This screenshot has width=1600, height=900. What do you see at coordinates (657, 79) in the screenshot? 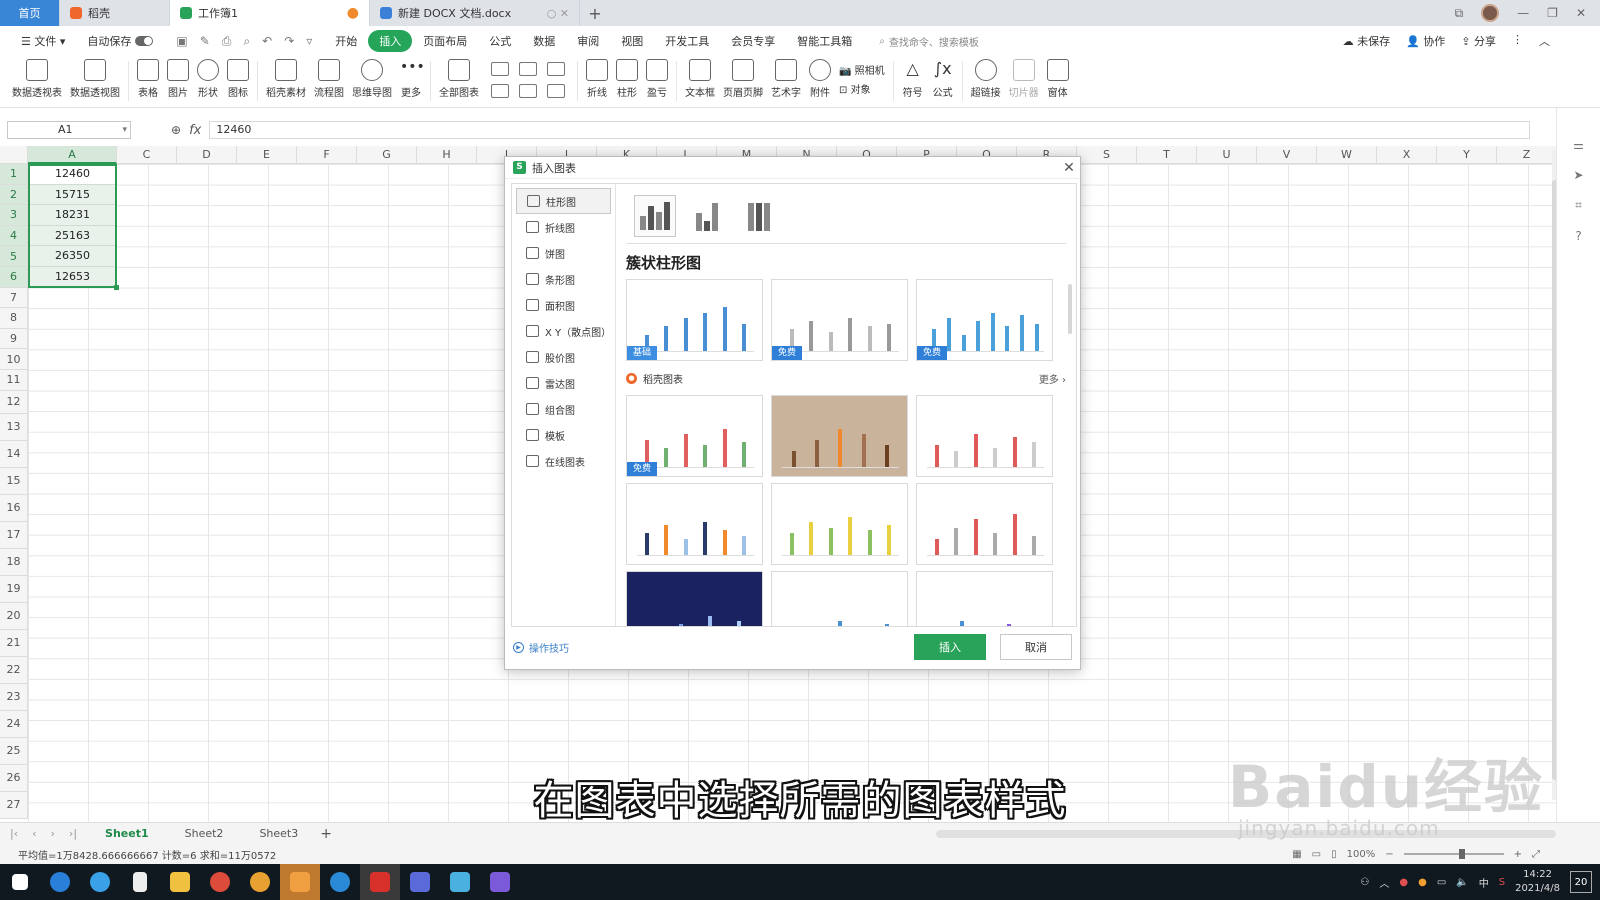
I see `sparkline-winloss-button: 盈亏` at bounding box center [657, 79].